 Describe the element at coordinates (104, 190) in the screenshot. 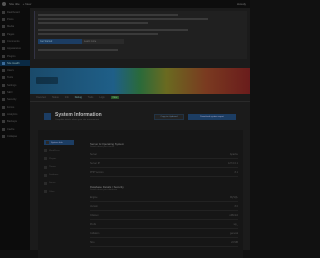

I see `section-subtitle: Details about your database` at that location.